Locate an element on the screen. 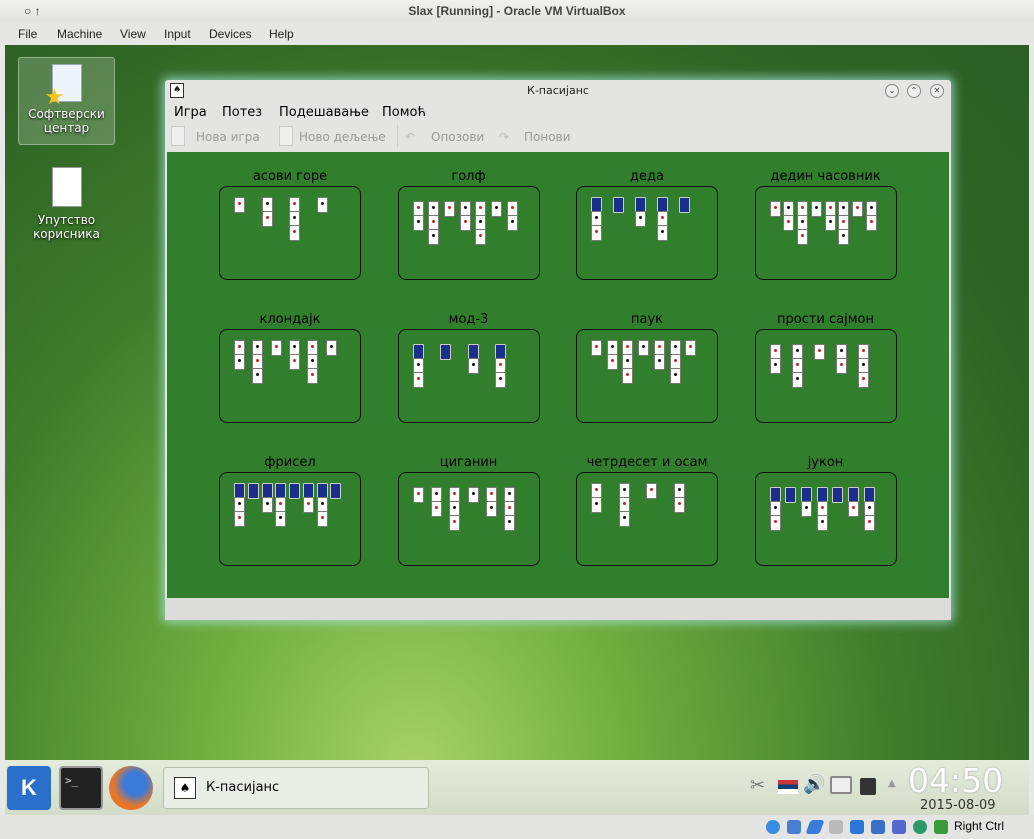 The width and height of the screenshot is (1034, 839). volume-icon: 🔊 is located at coordinates (814, 784).